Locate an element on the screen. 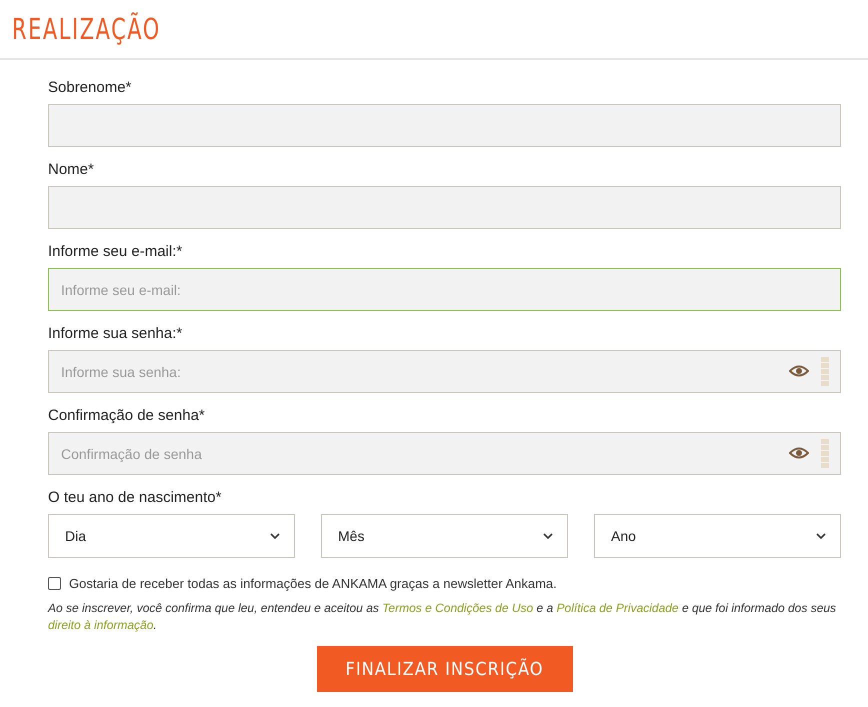 This screenshot has width=868, height=707. checkbox is located at coordinates (54, 583).